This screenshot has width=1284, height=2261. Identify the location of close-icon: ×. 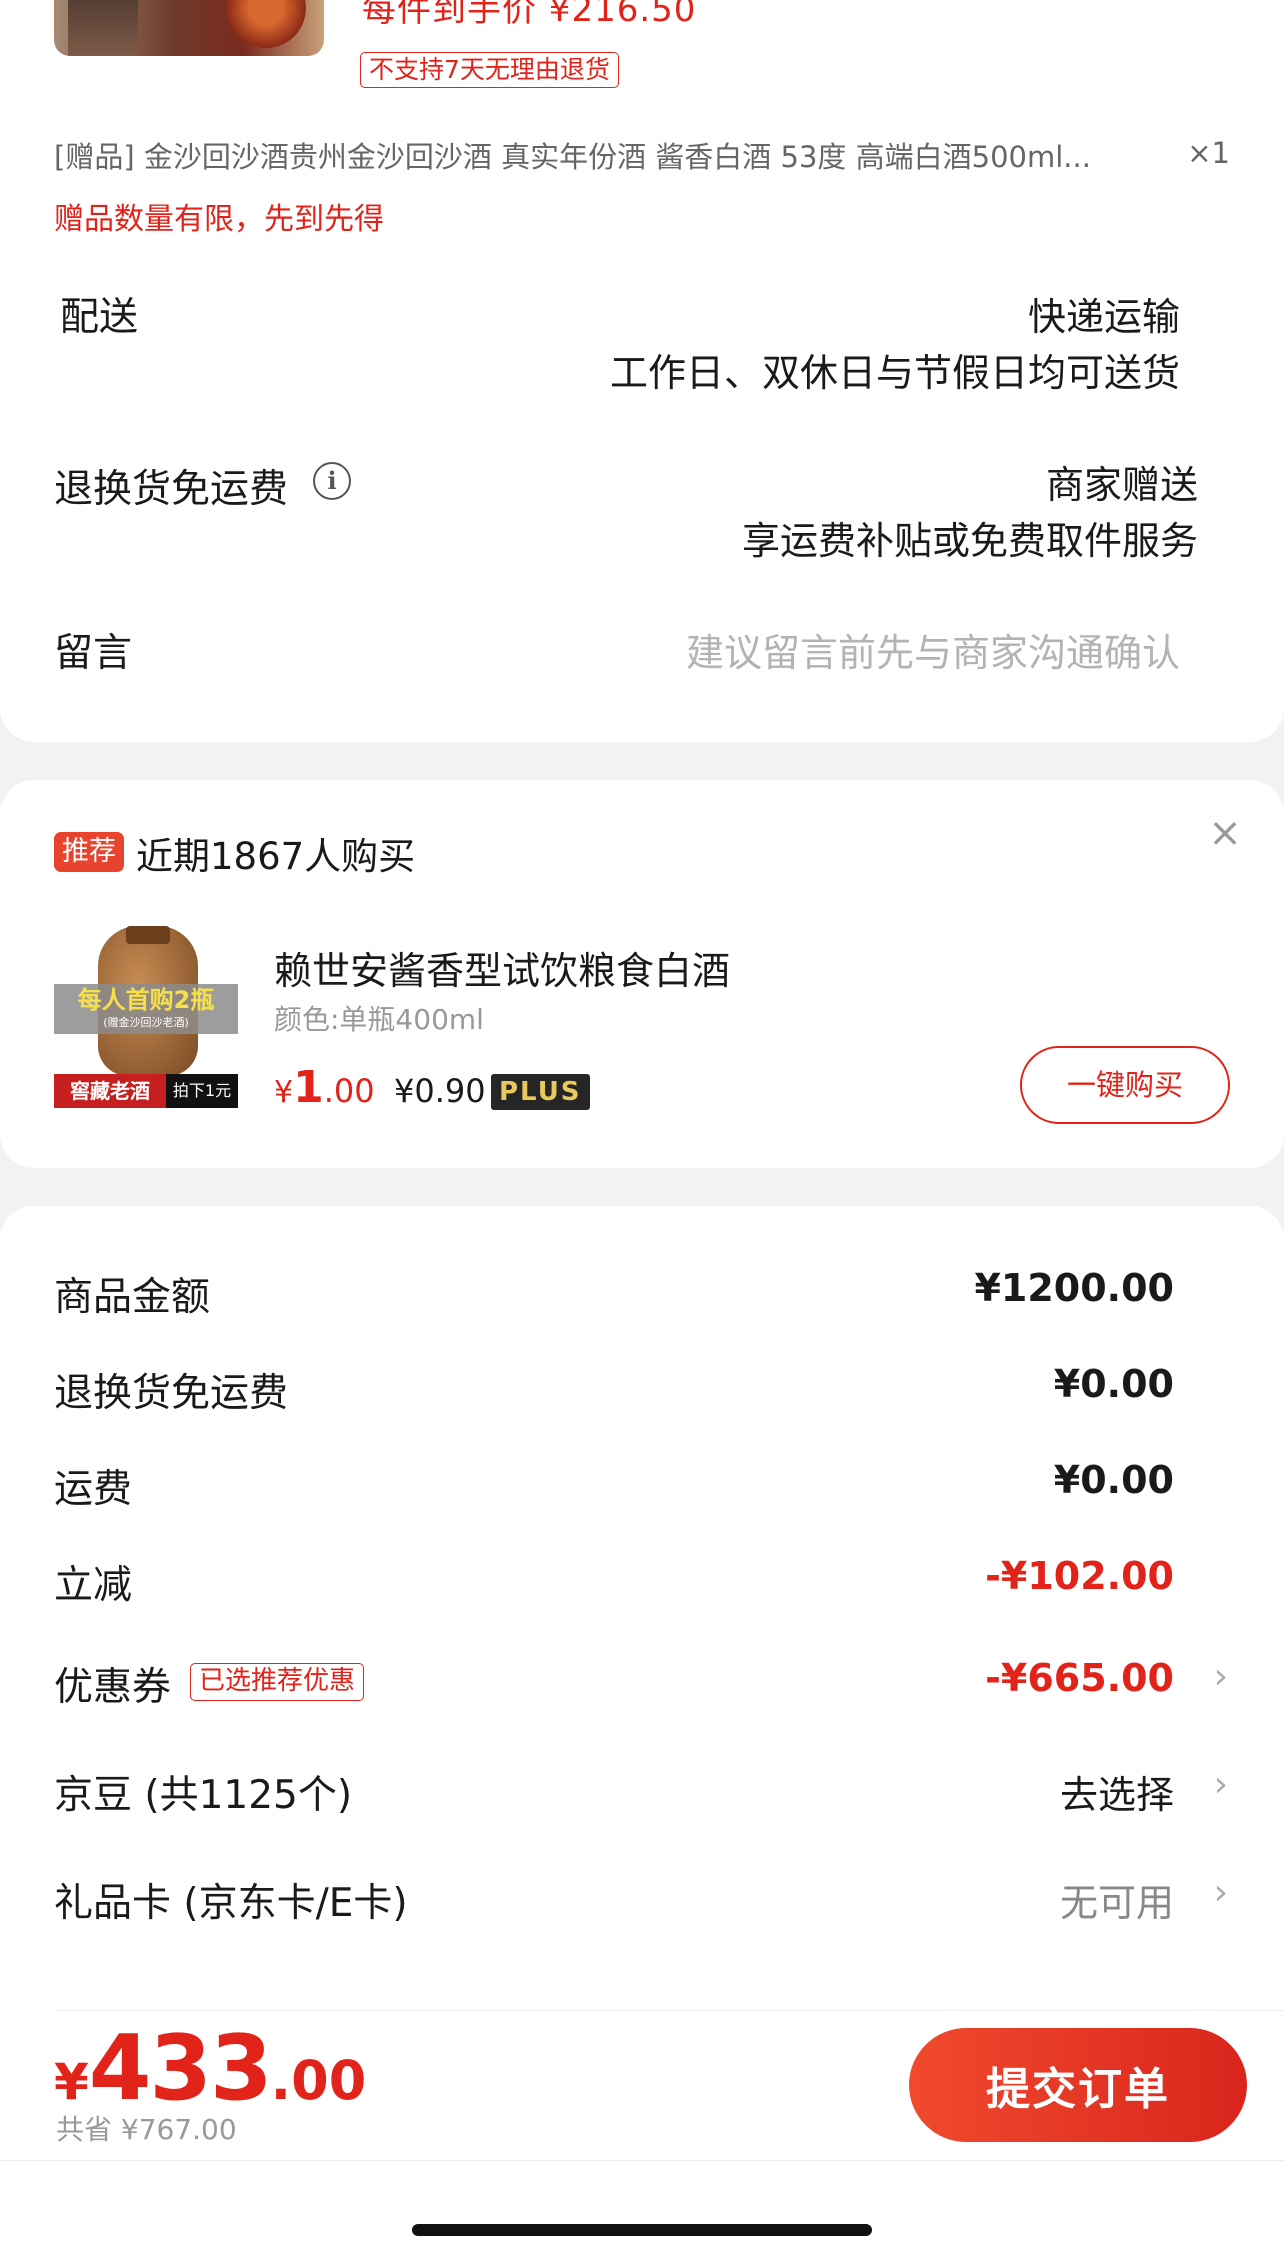
(1225, 833).